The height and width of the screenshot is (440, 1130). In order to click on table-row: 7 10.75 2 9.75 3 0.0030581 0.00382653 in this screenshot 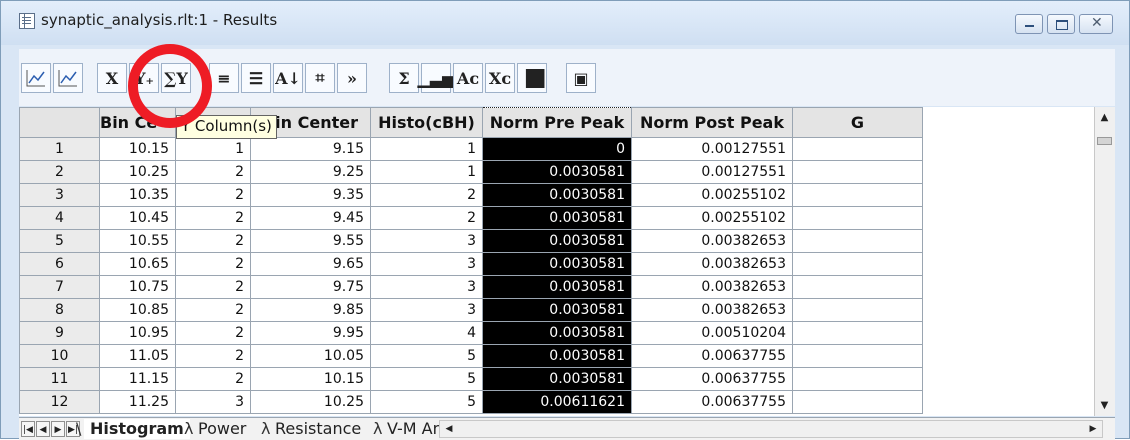, I will do `click(471, 287)`.